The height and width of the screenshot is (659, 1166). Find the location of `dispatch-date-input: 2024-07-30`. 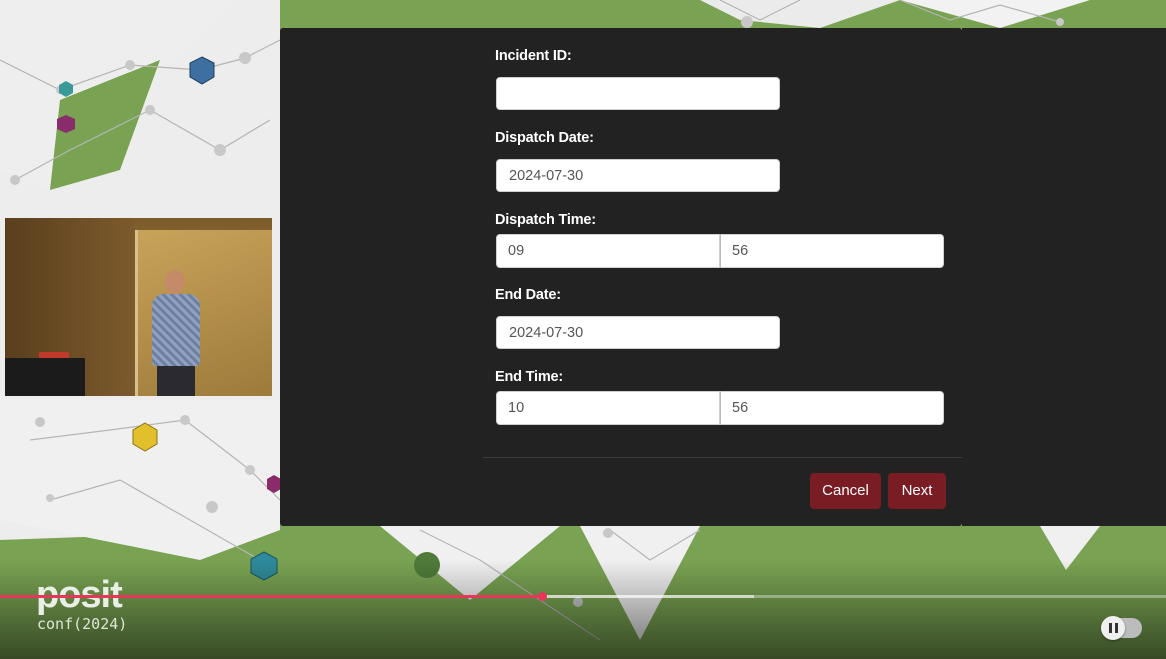

dispatch-date-input: 2024-07-30 is located at coordinates (638, 175).